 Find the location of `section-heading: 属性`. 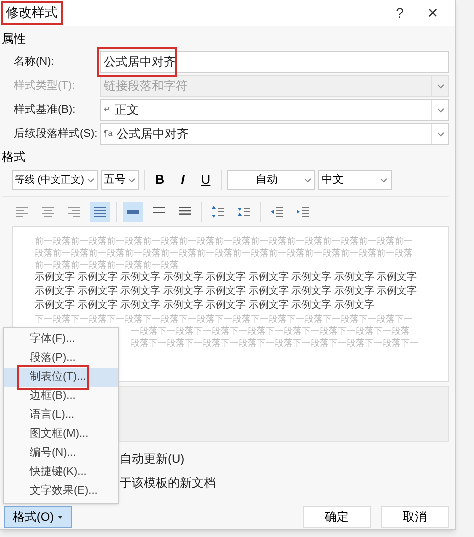

section-heading: 属性 is located at coordinates (14, 39).